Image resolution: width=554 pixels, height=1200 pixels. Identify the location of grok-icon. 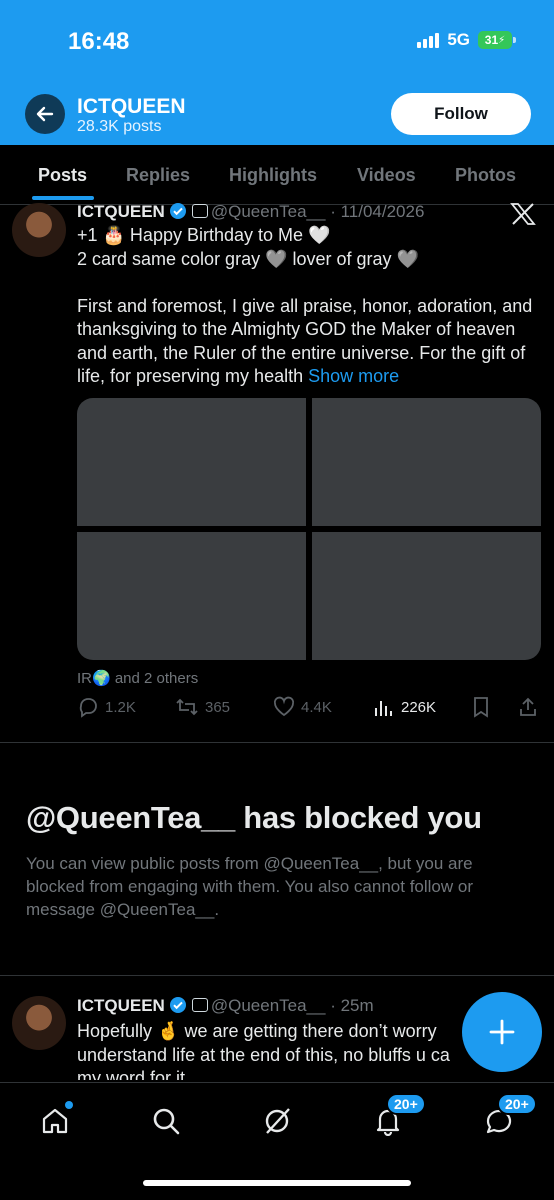
(277, 1121).